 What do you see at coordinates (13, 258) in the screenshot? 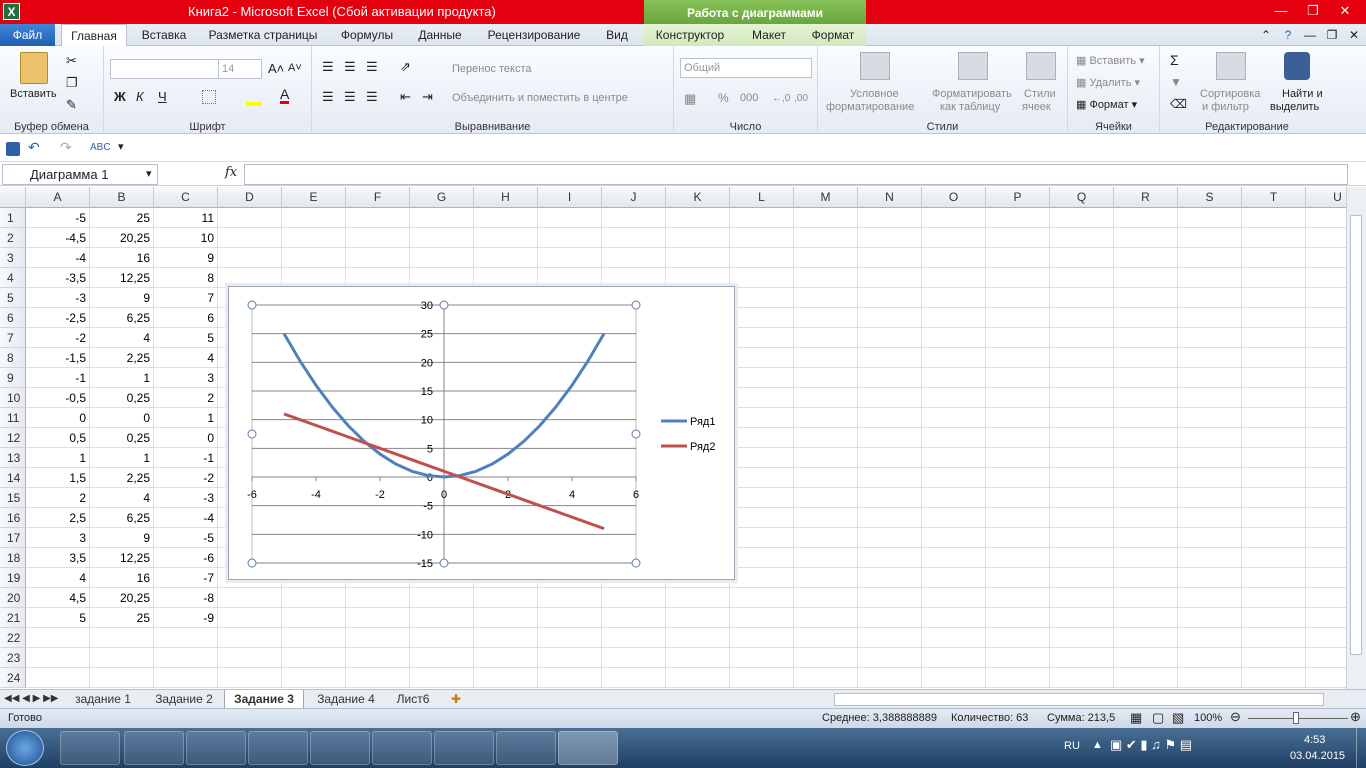
I see `row-header: 3` at bounding box center [13, 258].